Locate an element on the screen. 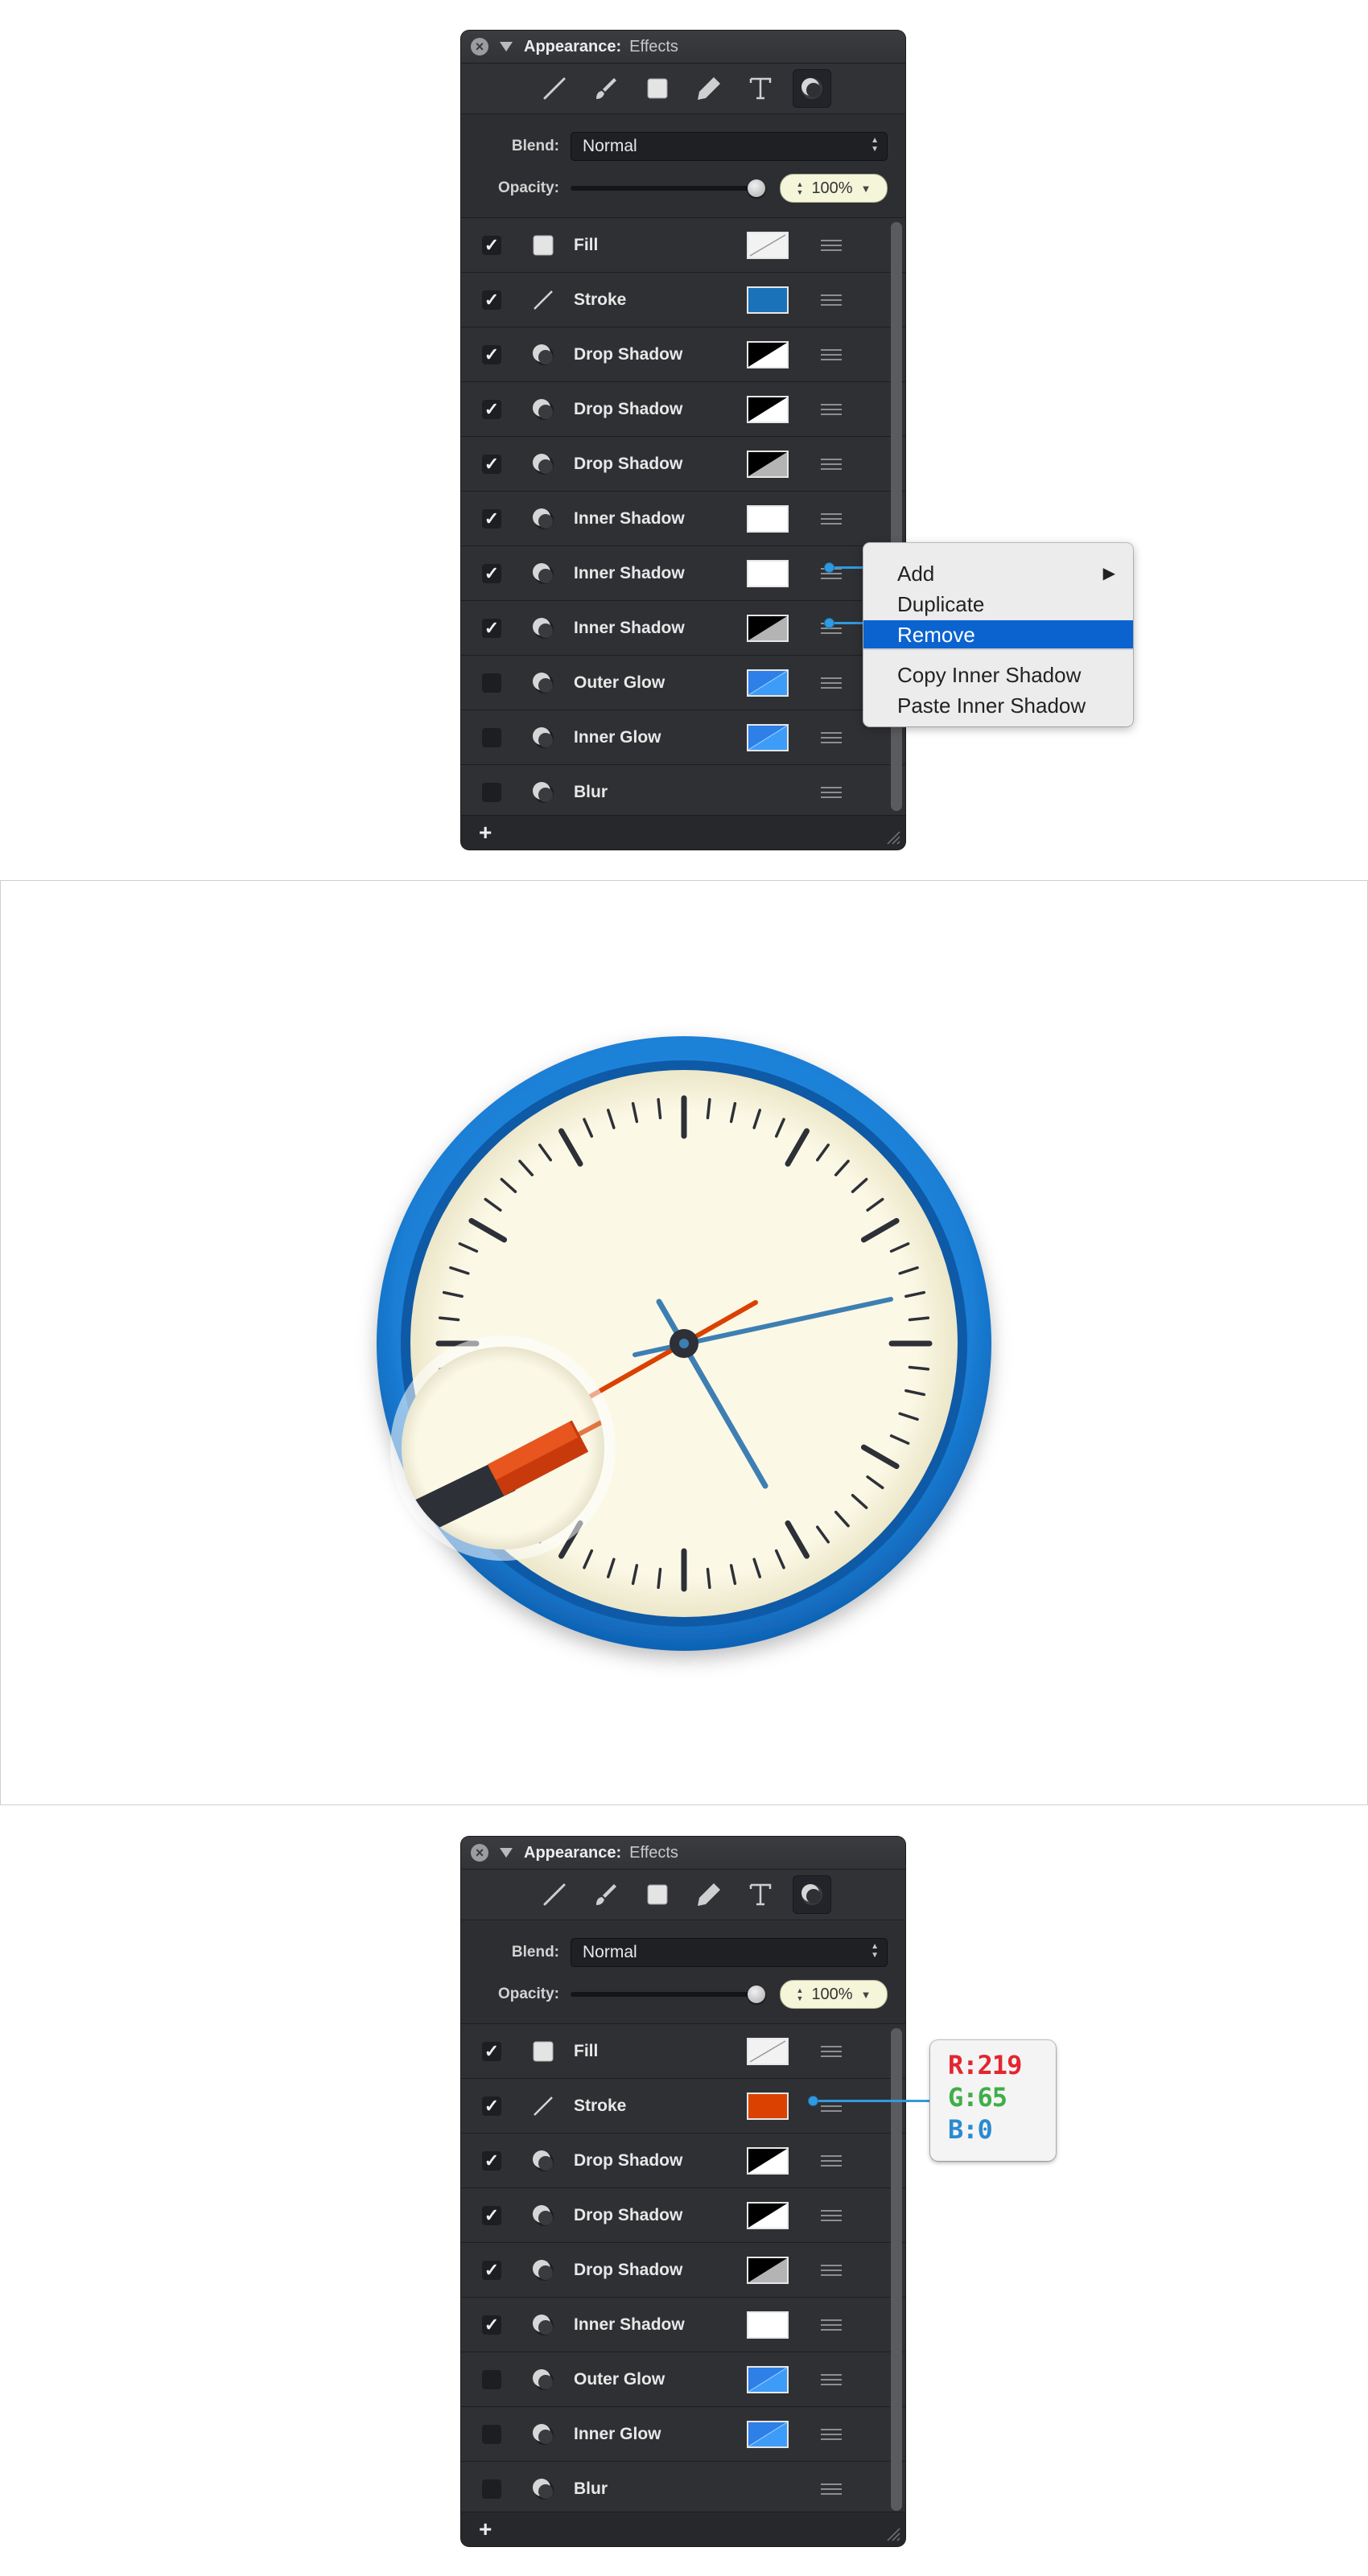 The height and width of the screenshot is (2576, 1368). effect-row: Blur is located at coordinates (683, 791).